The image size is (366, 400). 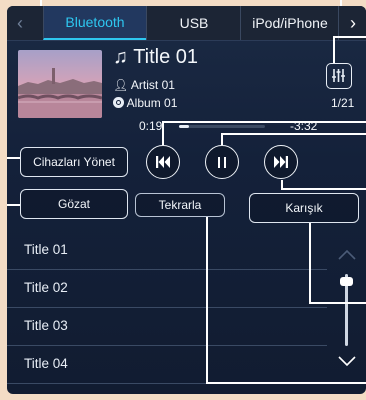 I want to click on list-item: Title 03, so click(x=167, y=327).